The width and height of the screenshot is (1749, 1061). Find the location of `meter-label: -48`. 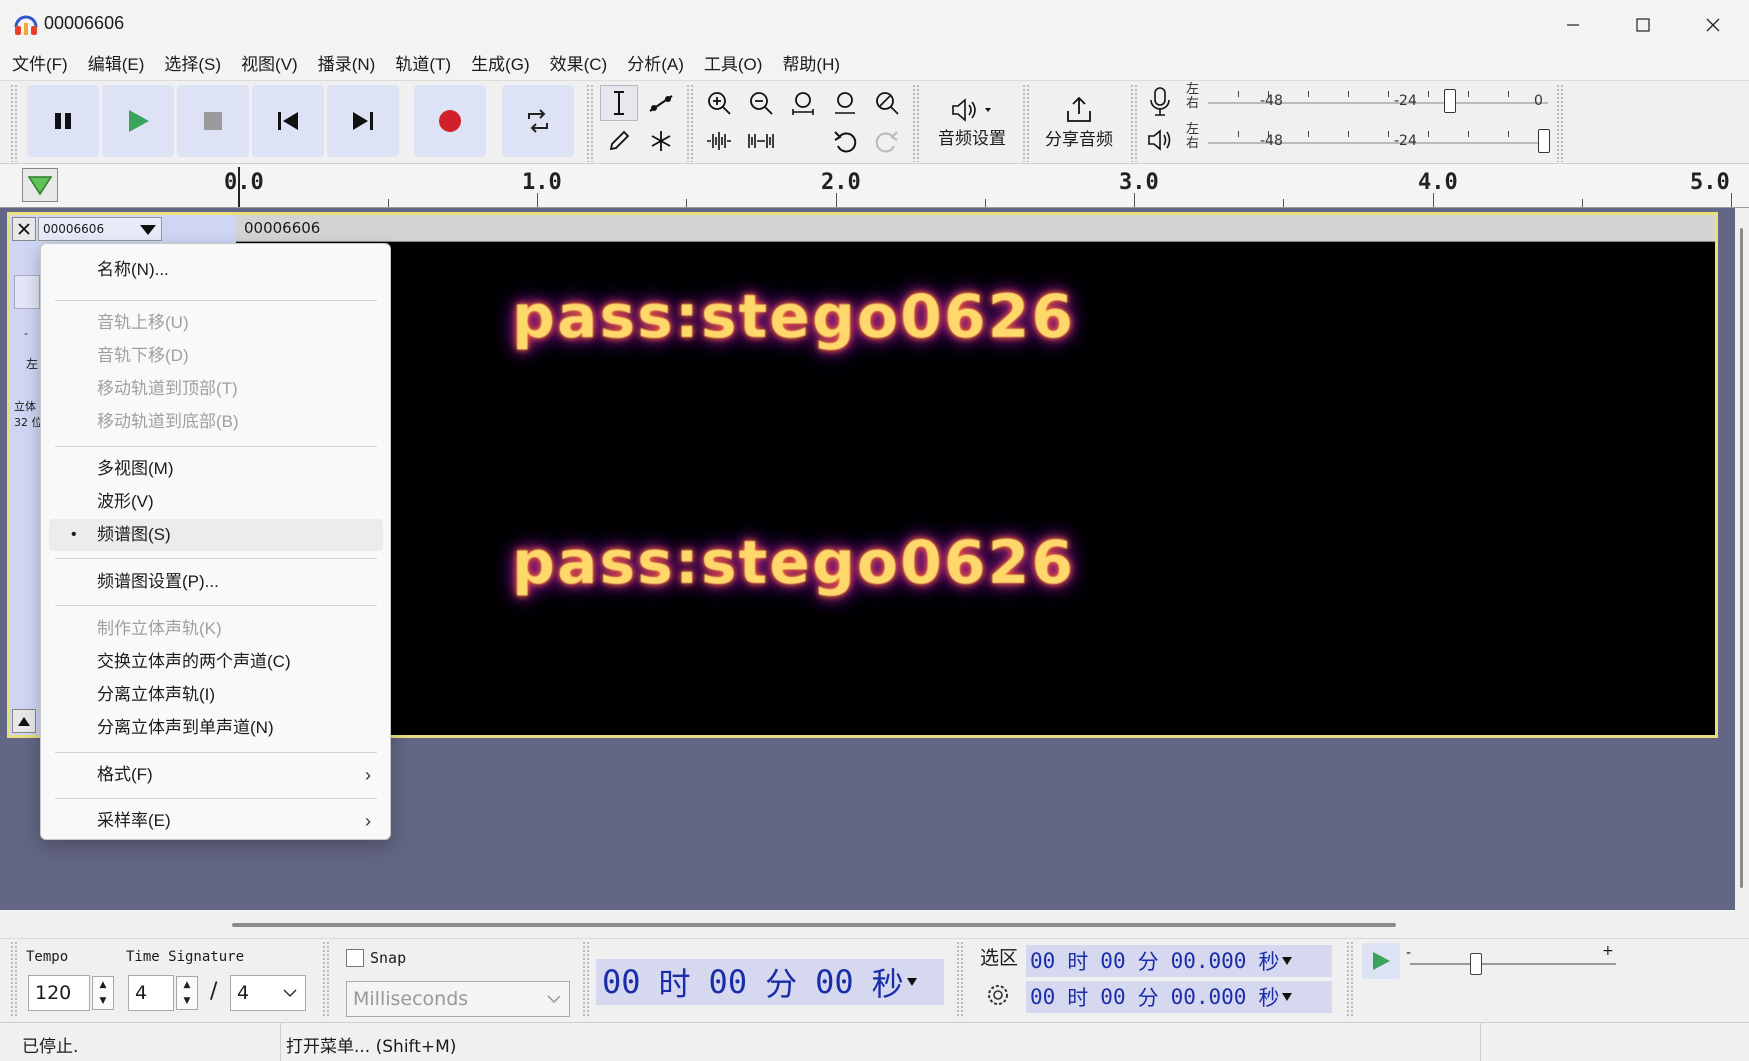

meter-label: -48 is located at coordinates (1271, 141).